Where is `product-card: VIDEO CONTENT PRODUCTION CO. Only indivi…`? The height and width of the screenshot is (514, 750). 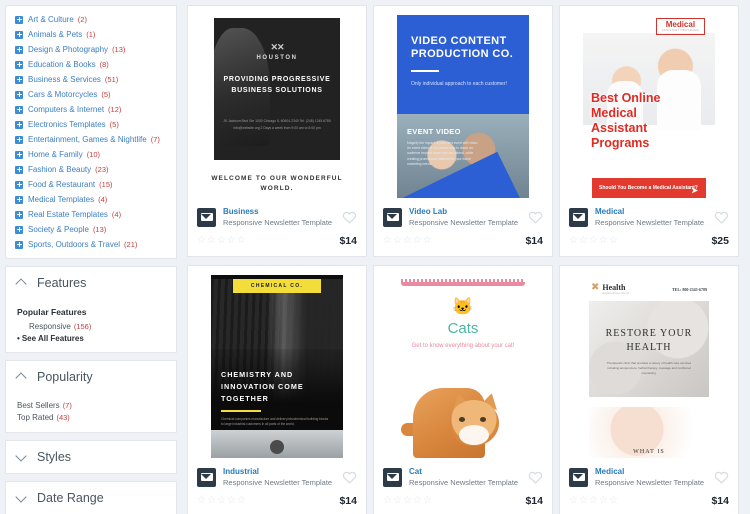
product-card: VIDEO CONTENT PRODUCTION CO. Only indivi… is located at coordinates (463, 131).